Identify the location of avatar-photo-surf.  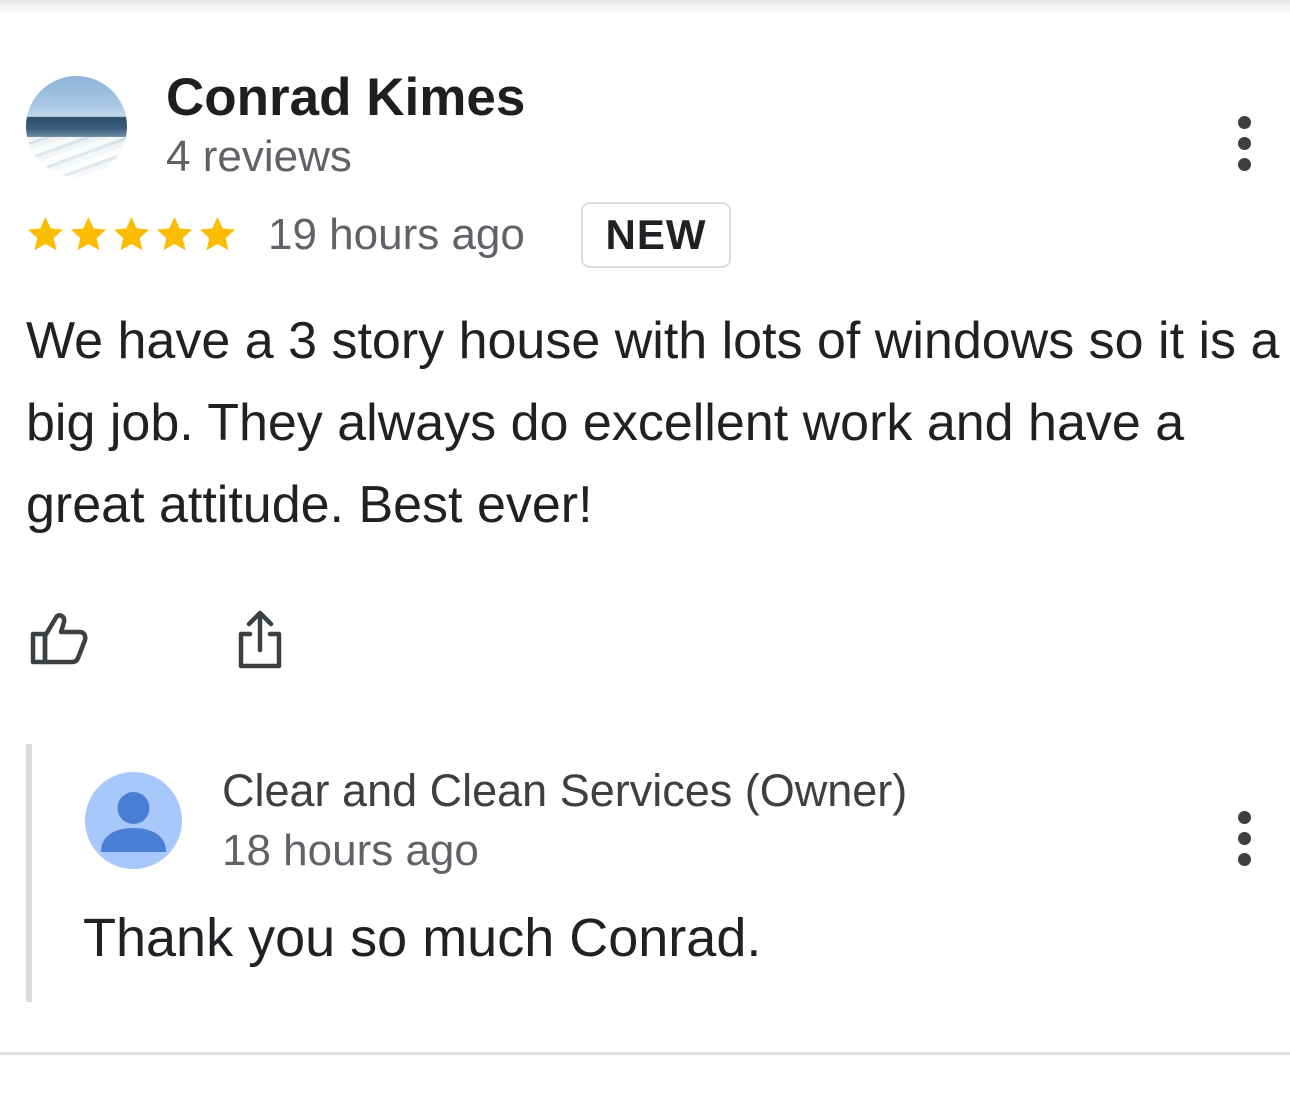
(76, 156).